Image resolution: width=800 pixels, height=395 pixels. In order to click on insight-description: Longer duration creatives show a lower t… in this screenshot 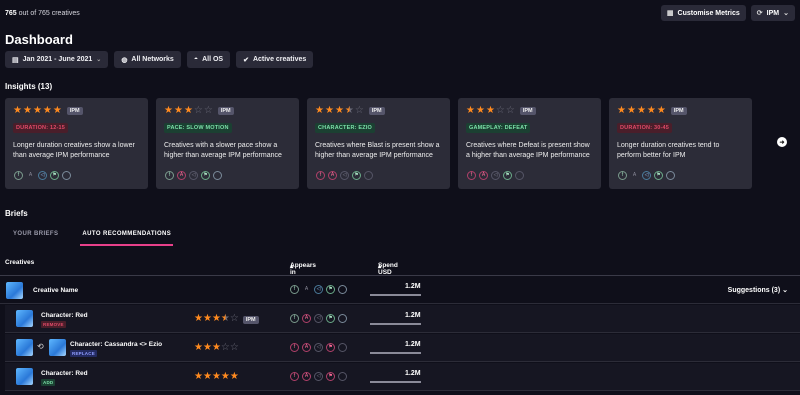, I will do `click(74, 150)`.